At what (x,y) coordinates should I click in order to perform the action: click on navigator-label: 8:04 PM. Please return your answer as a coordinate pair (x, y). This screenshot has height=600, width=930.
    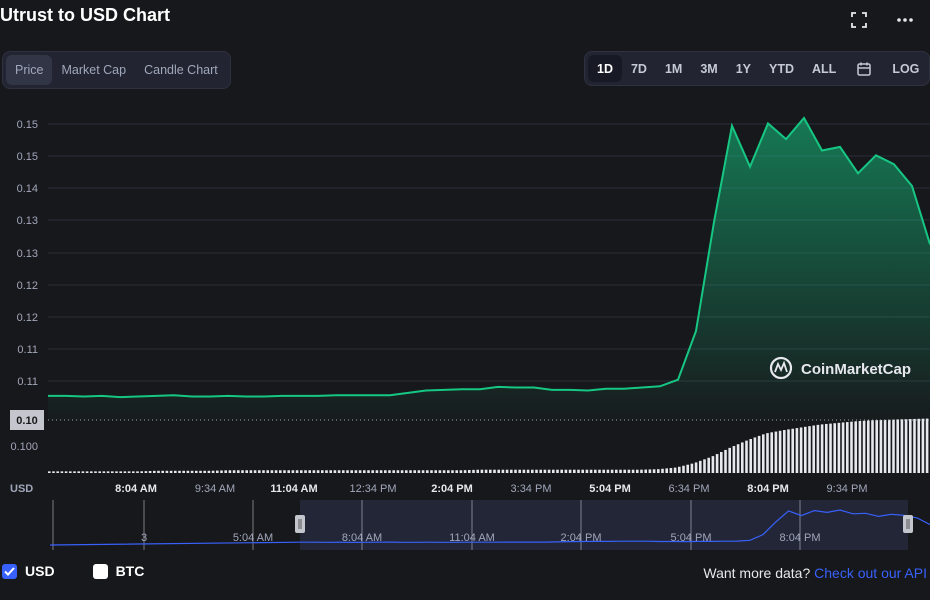
    Looking at the image, I should click on (800, 538).